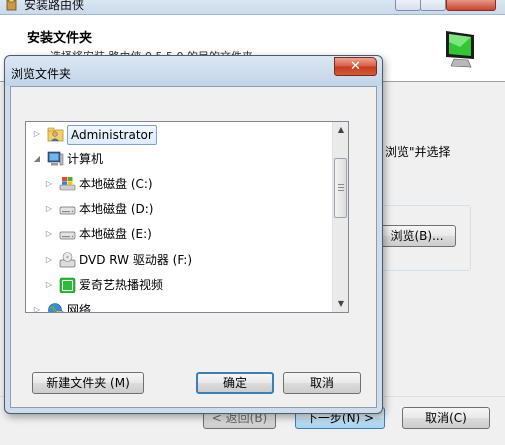  Describe the element at coordinates (56, 307) in the screenshot. I see `network-icon` at that location.